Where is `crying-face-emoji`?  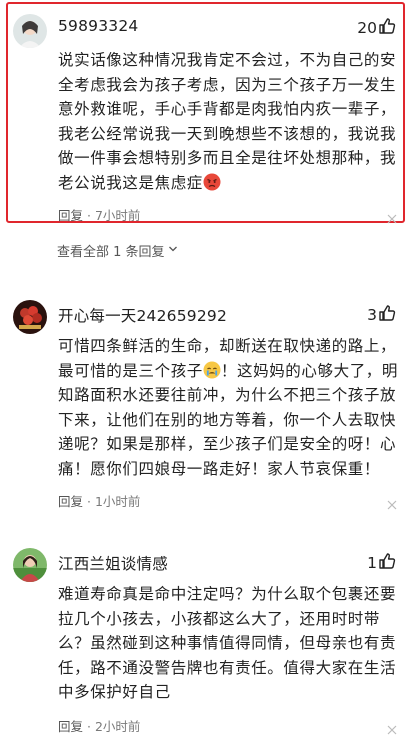
crying-face-emoji is located at coordinates (212, 370).